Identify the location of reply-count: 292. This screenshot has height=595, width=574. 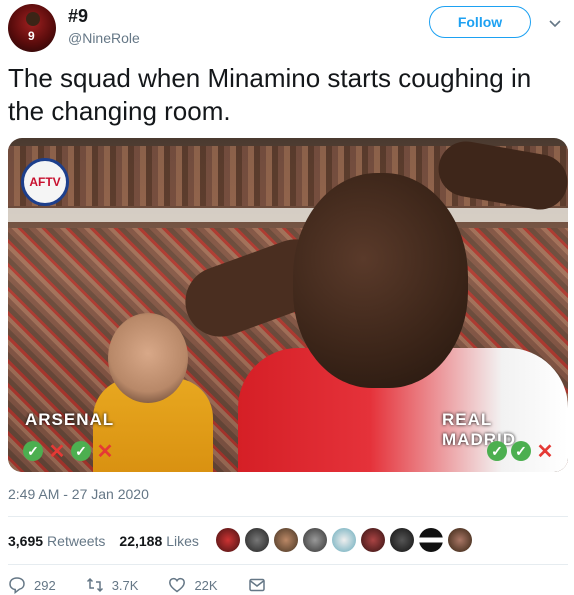
(45, 585).